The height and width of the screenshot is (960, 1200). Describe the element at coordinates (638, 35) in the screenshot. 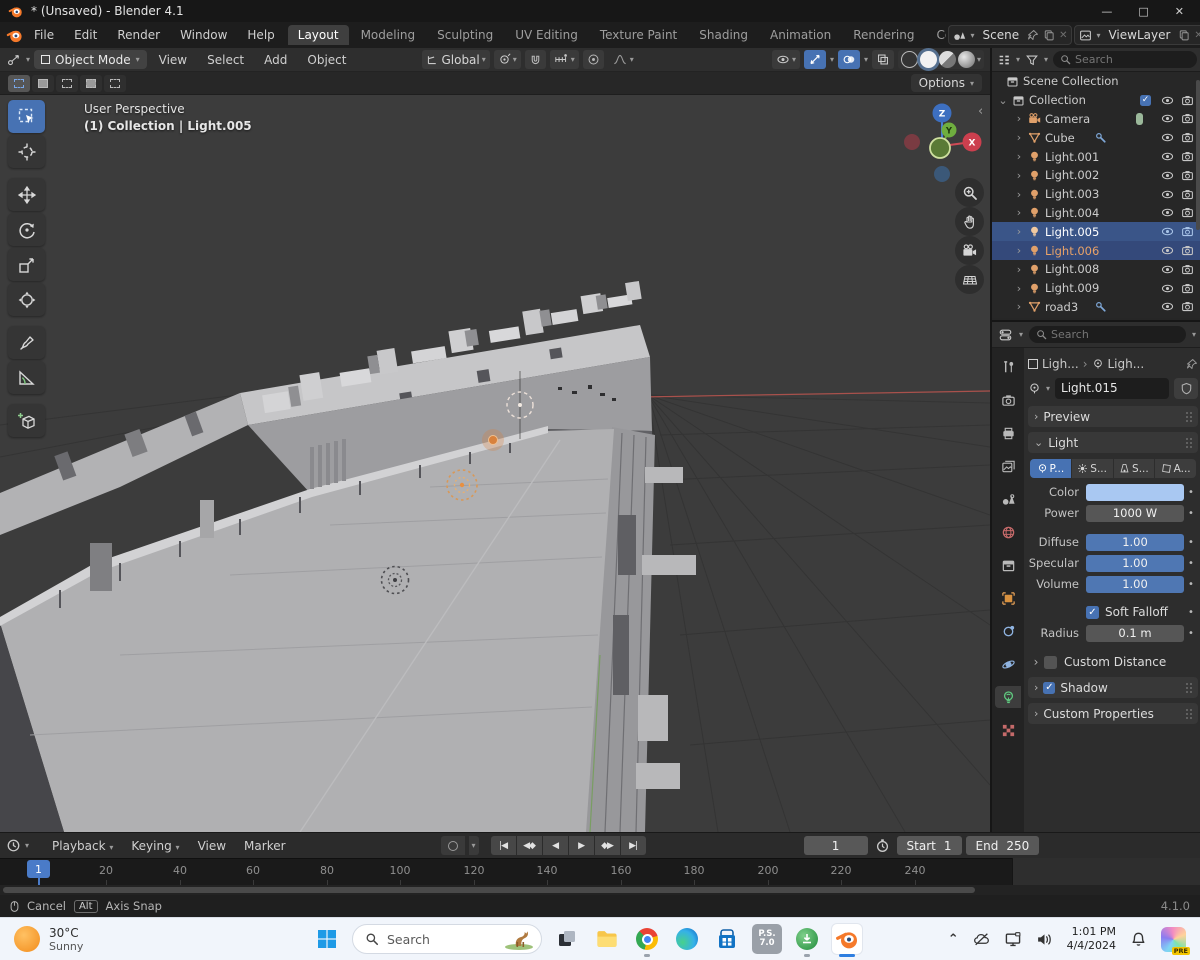

I see `workspace-tab-texture-paint: Texture Paint` at that location.